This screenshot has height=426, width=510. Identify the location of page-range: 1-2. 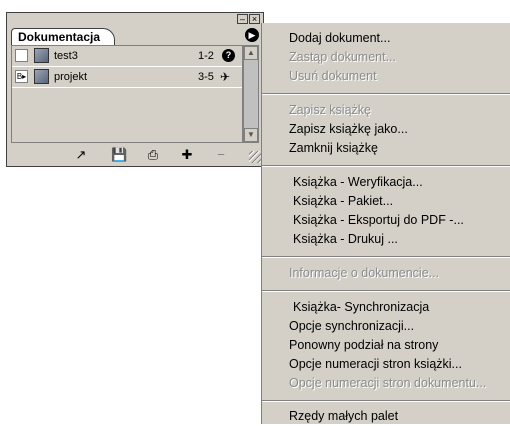
(206, 56).